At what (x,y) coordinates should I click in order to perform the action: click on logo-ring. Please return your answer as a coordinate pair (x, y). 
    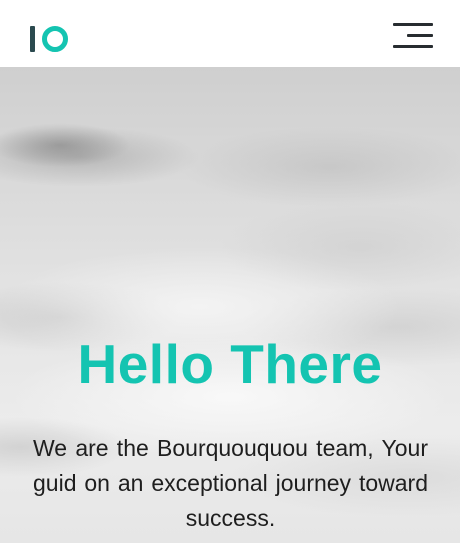
    Looking at the image, I should click on (55, 39).